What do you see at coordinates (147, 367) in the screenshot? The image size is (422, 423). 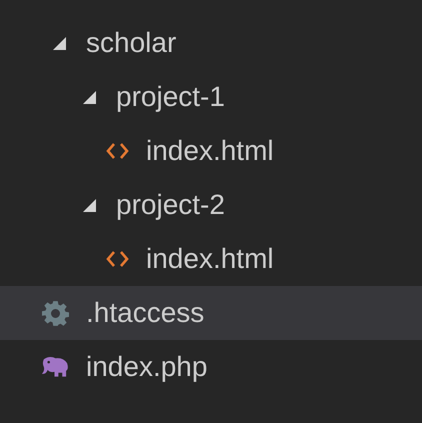 I see `tree-item-label: index.php` at bounding box center [147, 367].